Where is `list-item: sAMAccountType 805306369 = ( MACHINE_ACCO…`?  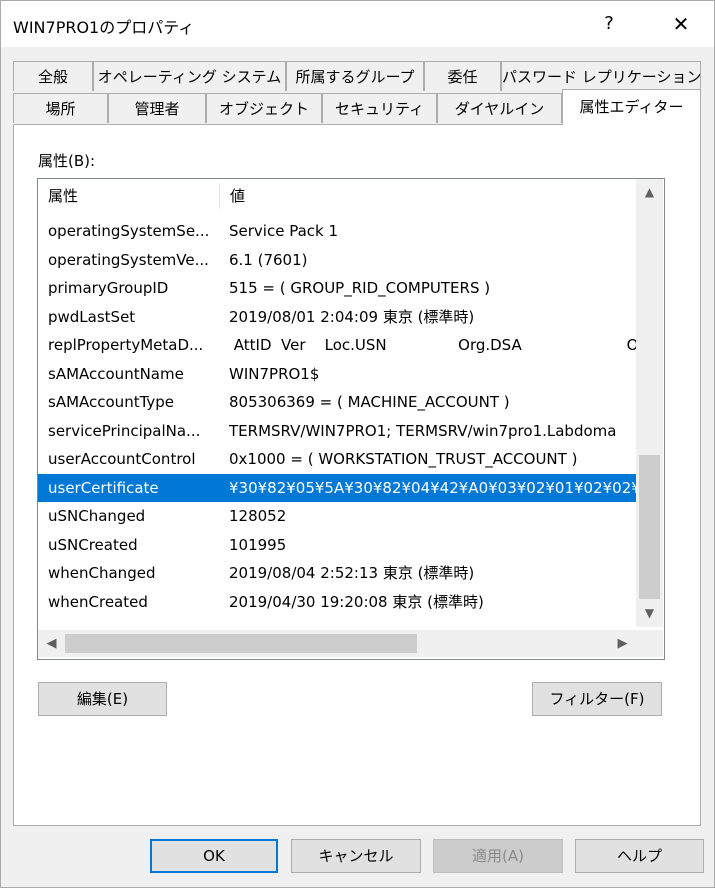 list-item: sAMAccountType 805306369 = ( MACHINE_ACCO… is located at coordinates (337, 402).